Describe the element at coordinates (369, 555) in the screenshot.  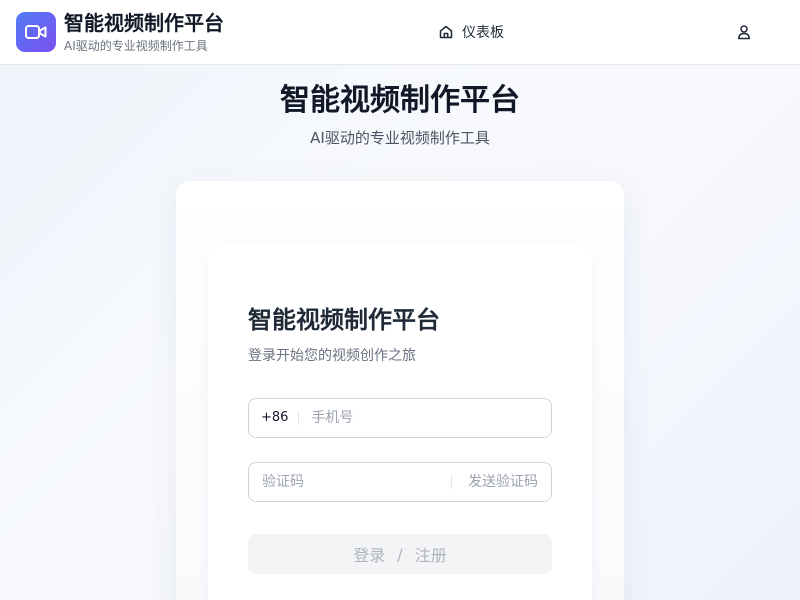
I see `login-label: 登录` at that location.